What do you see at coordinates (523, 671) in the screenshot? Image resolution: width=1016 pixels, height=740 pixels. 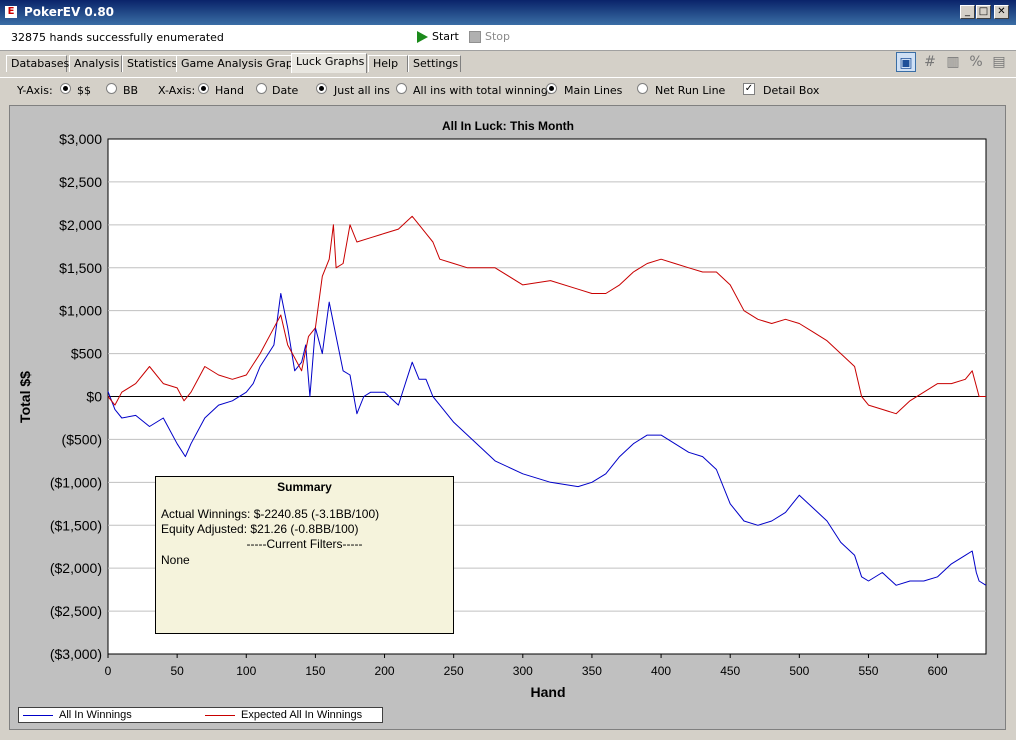 I see `x-tick-label: 300` at bounding box center [523, 671].